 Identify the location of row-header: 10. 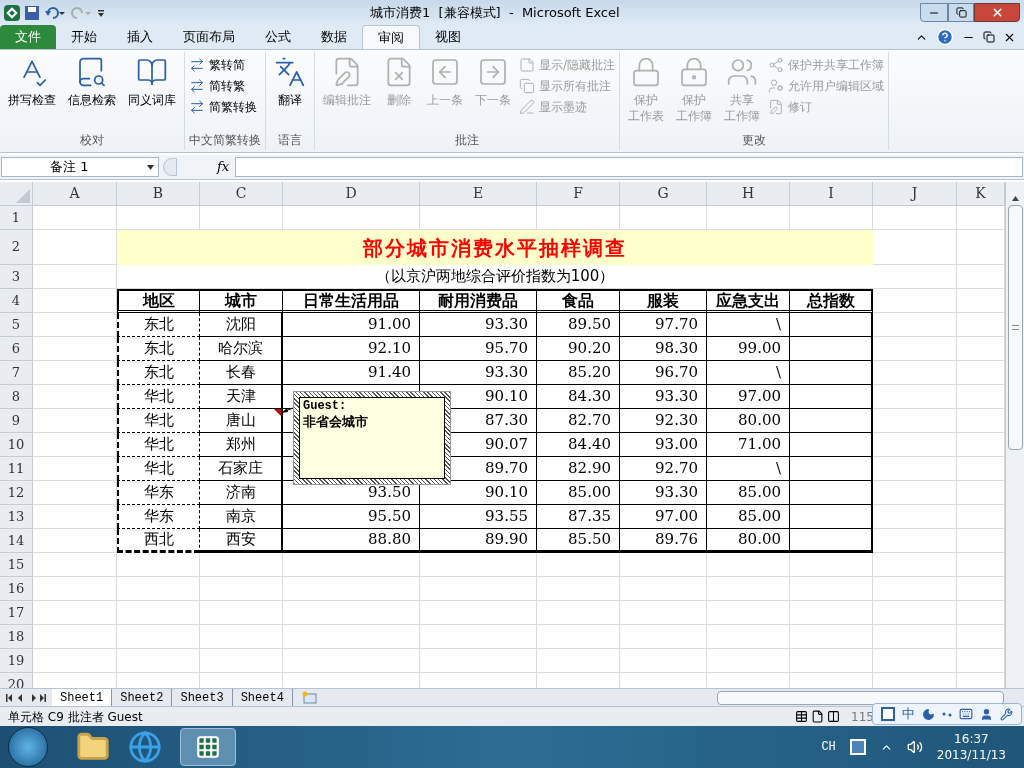
(16, 445).